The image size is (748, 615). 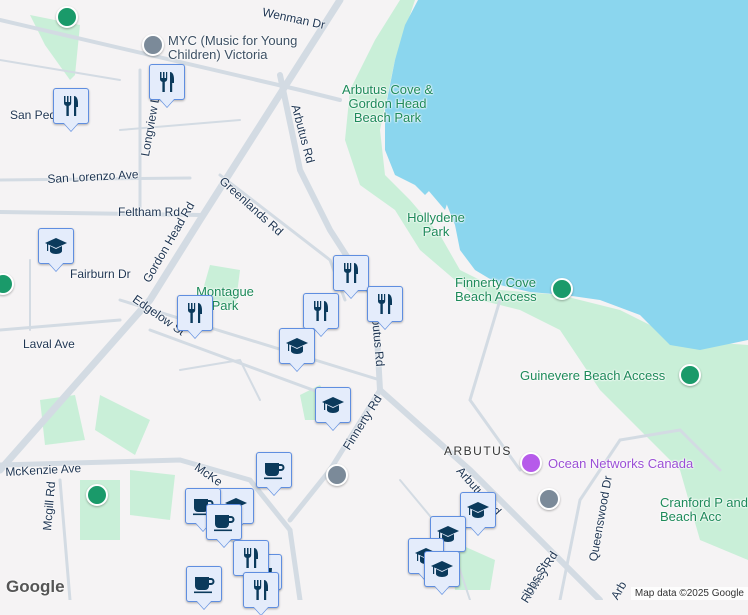 What do you see at coordinates (689, 593) in the screenshot?
I see `map-attribution: Map data ©2025 Google` at bounding box center [689, 593].